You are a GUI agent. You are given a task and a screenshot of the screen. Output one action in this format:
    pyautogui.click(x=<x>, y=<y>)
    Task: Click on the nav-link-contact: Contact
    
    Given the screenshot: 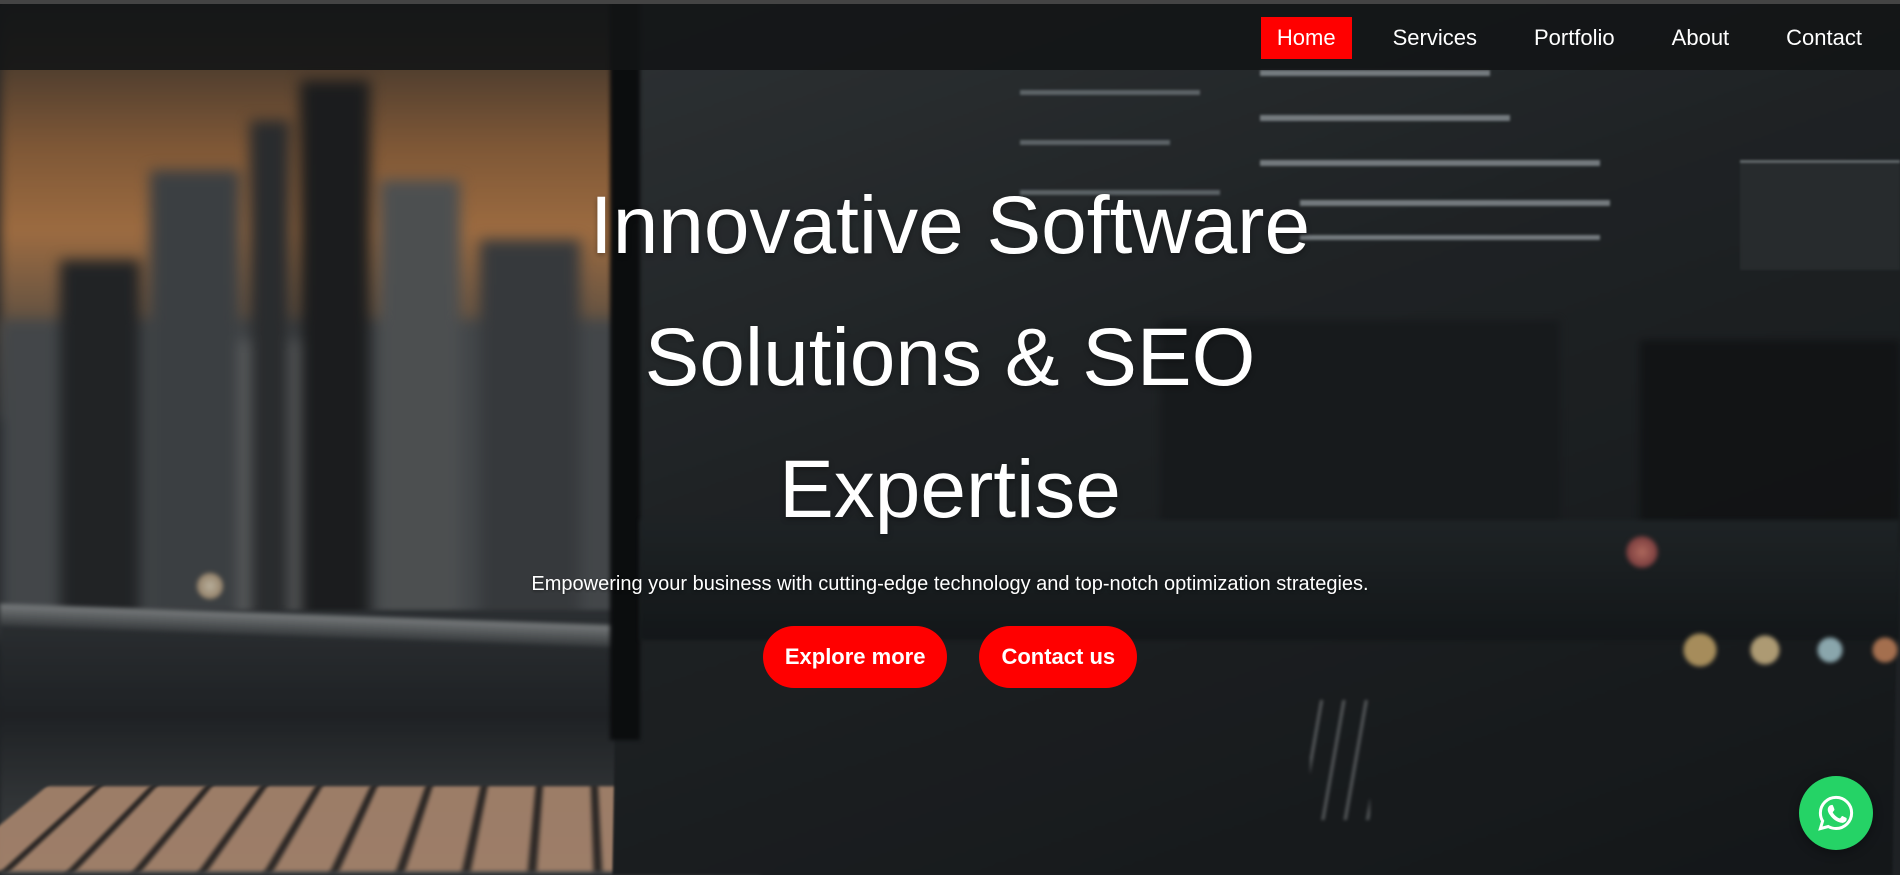 What is the action you would take?
    pyautogui.click(x=1824, y=38)
    